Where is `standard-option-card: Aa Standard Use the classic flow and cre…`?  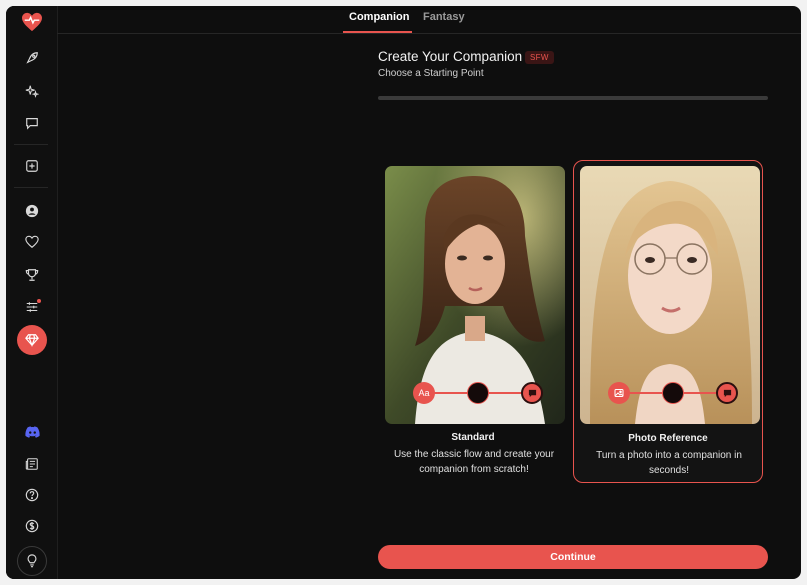 standard-option-card: Aa Standard Use the classic flow and cre… is located at coordinates (473, 320).